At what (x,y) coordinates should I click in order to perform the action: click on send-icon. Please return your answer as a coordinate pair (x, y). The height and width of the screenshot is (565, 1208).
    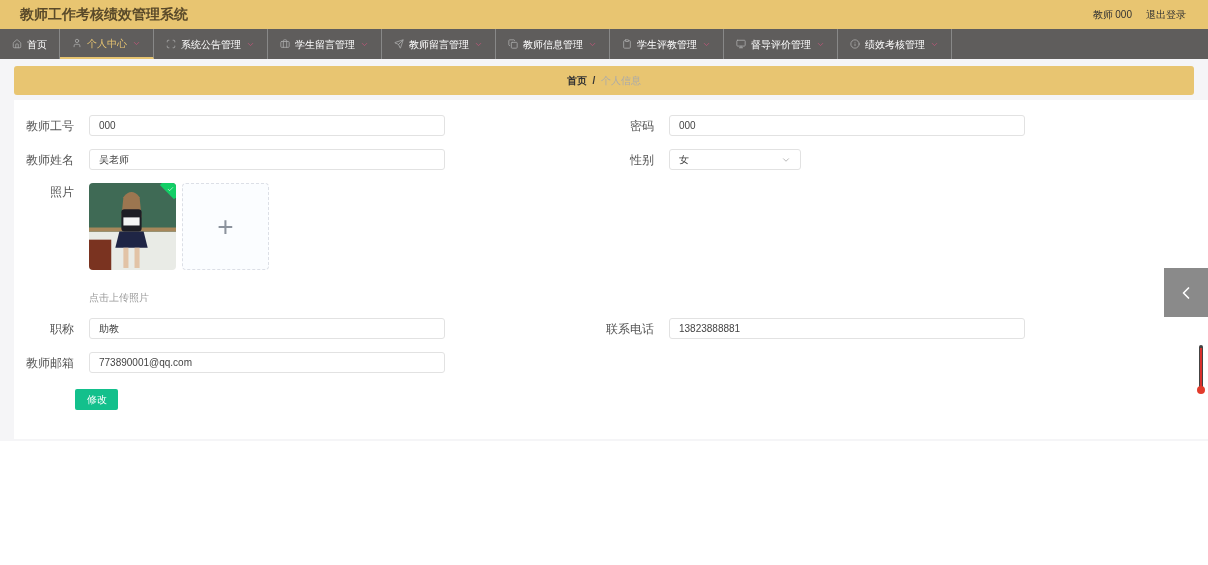
    Looking at the image, I should click on (399, 44).